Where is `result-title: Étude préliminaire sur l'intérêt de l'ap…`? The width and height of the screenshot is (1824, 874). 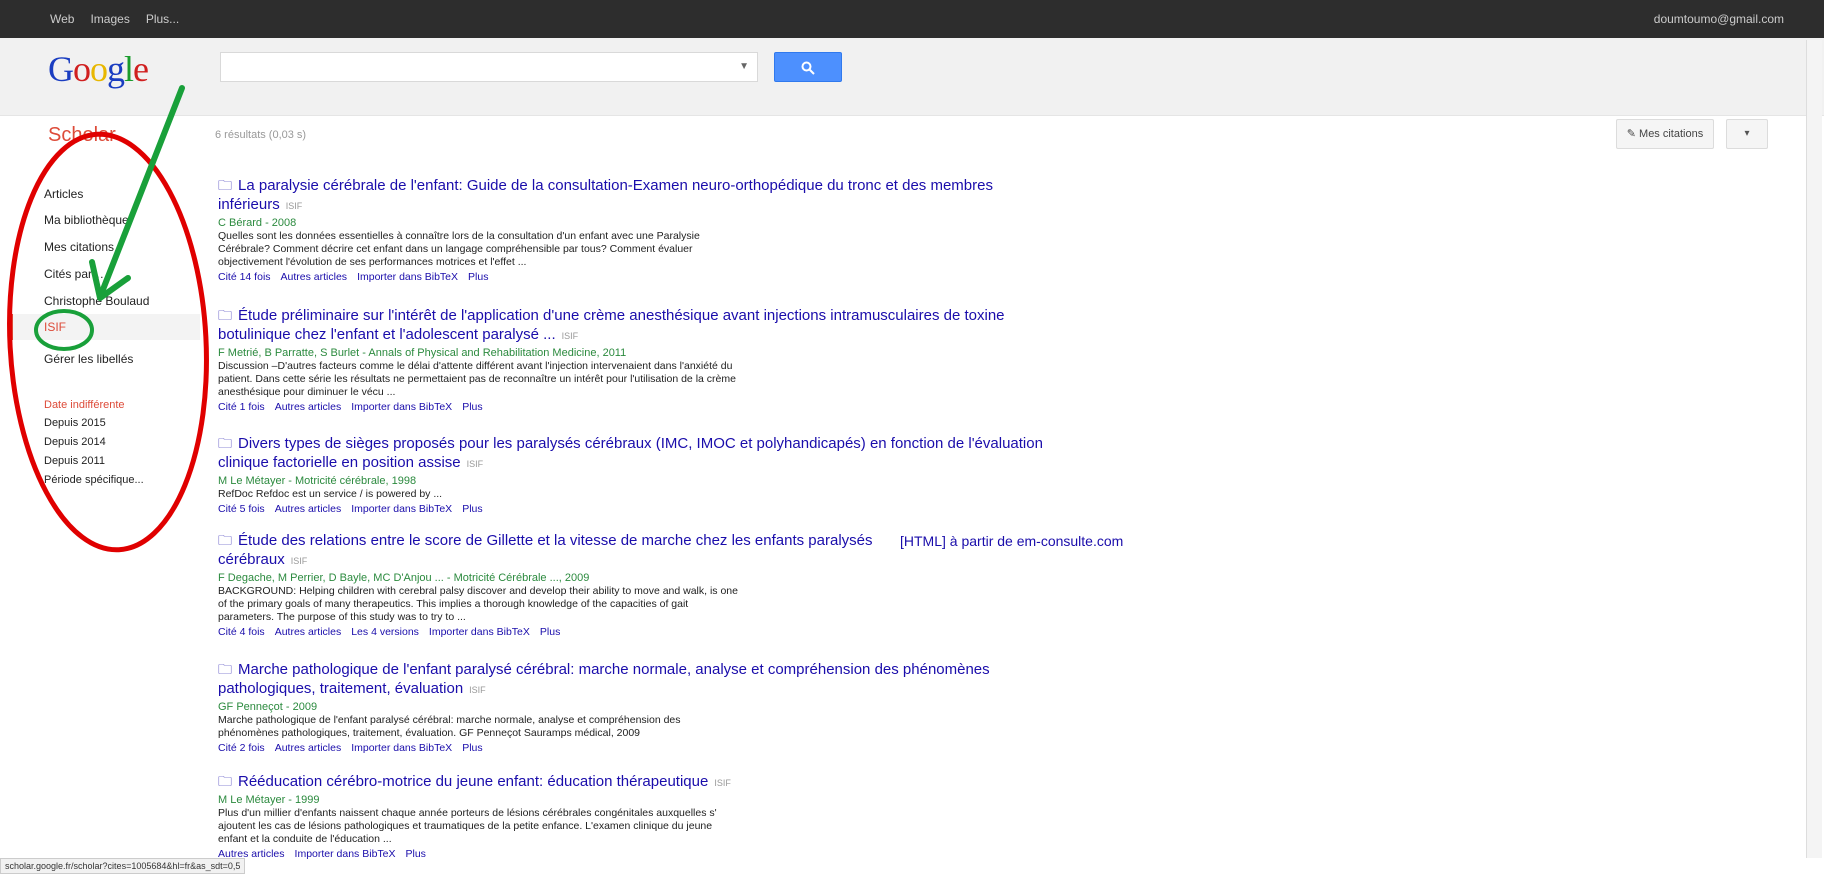 result-title: Étude préliminaire sur l'intérêt de l'ap… is located at coordinates (611, 325).